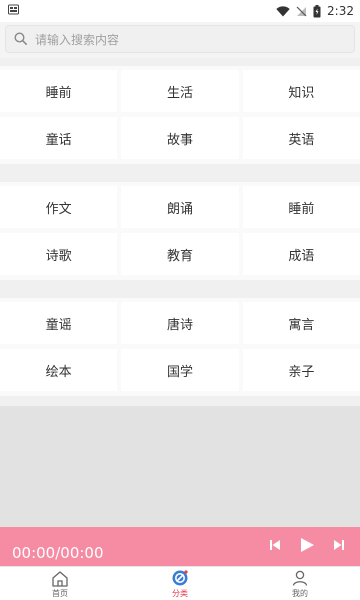 Image resolution: width=360 pixels, height=600 pixels. Describe the element at coordinates (180, 138) in the screenshot. I see `category-item: 故事` at that location.